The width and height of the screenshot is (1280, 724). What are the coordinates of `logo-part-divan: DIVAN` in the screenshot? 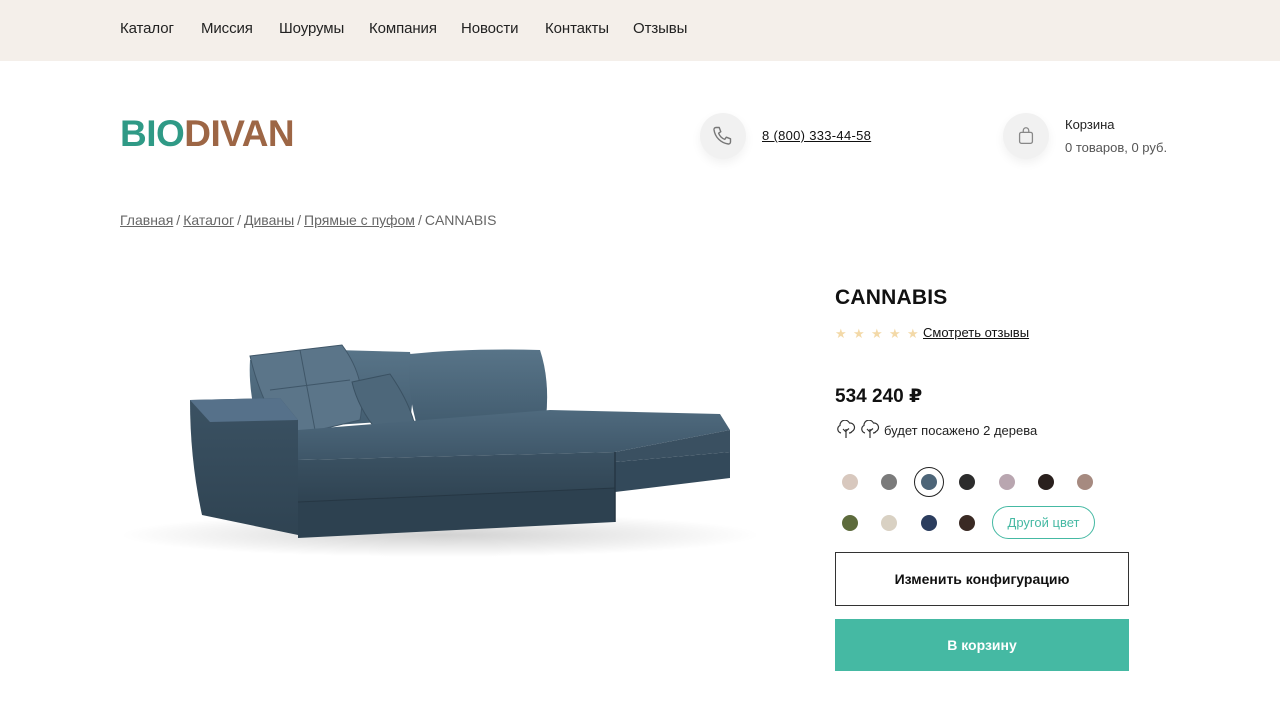 It's located at (239, 133).